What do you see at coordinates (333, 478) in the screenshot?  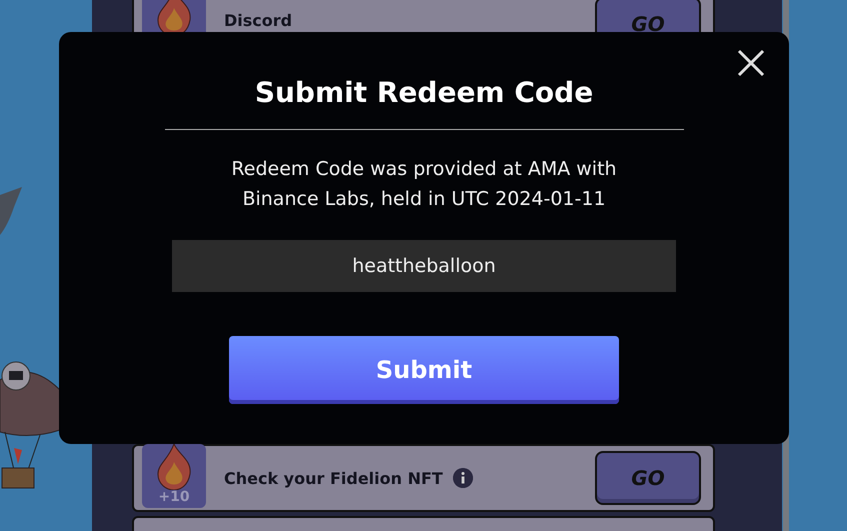 I see `quest-title: Check your Fidelion NFT` at bounding box center [333, 478].